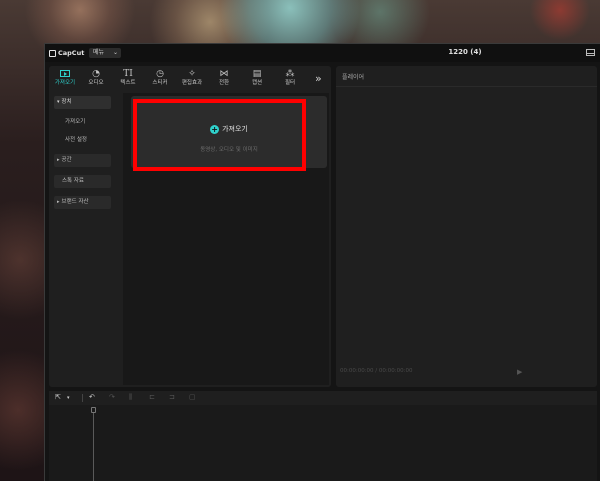 The width and height of the screenshot is (600, 481). Describe the element at coordinates (75, 202) in the screenshot. I see `sidebar-item-label: 브랜드 자산` at that location.